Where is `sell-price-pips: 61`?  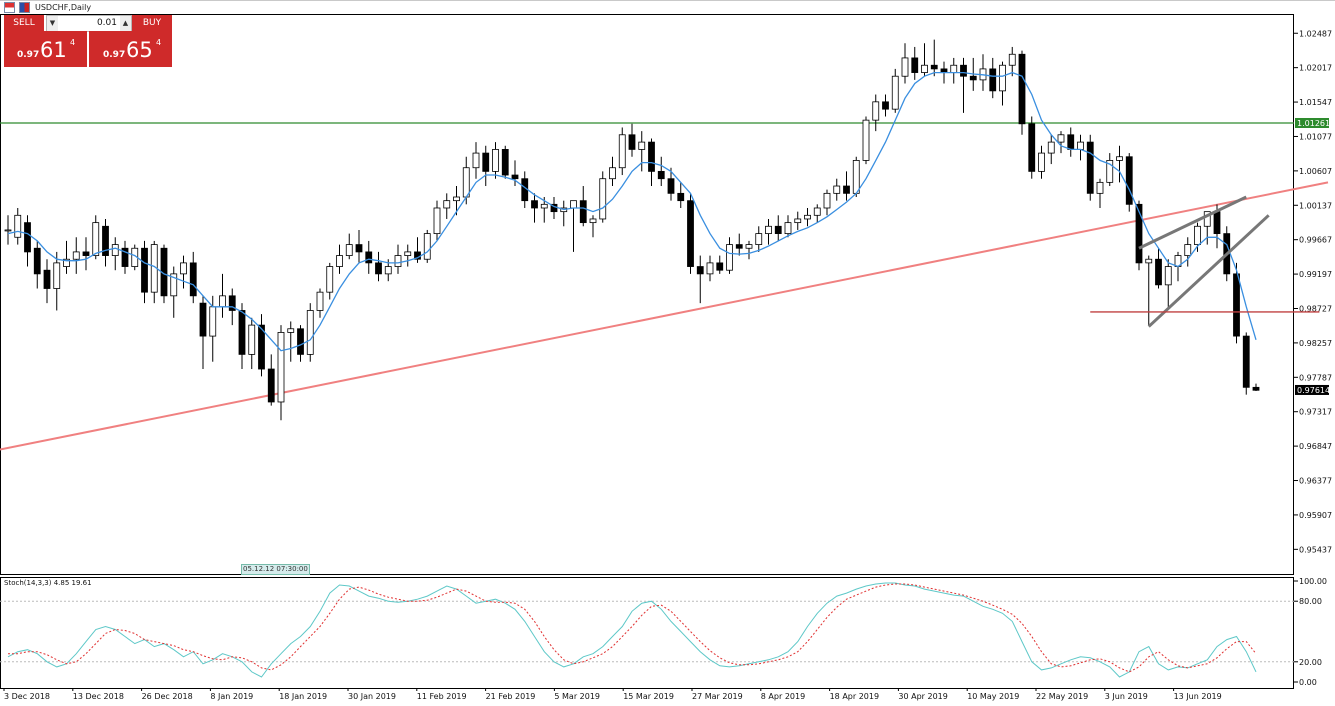 sell-price-pips: 61 is located at coordinates (53, 50).